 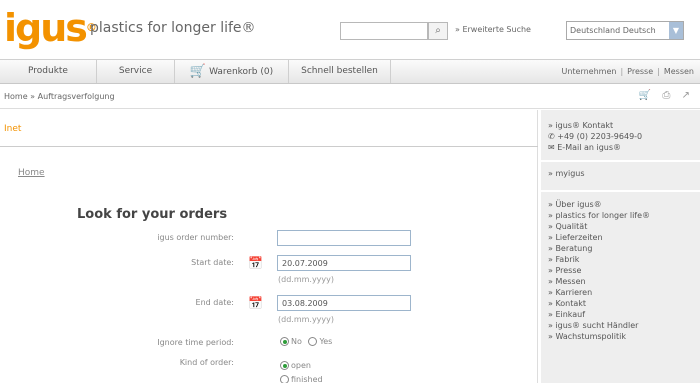 What do you see at coordinates (195, 237) in the screenshot?
I see `order-number-label: igus order number:` at bounding box center [195, 237].